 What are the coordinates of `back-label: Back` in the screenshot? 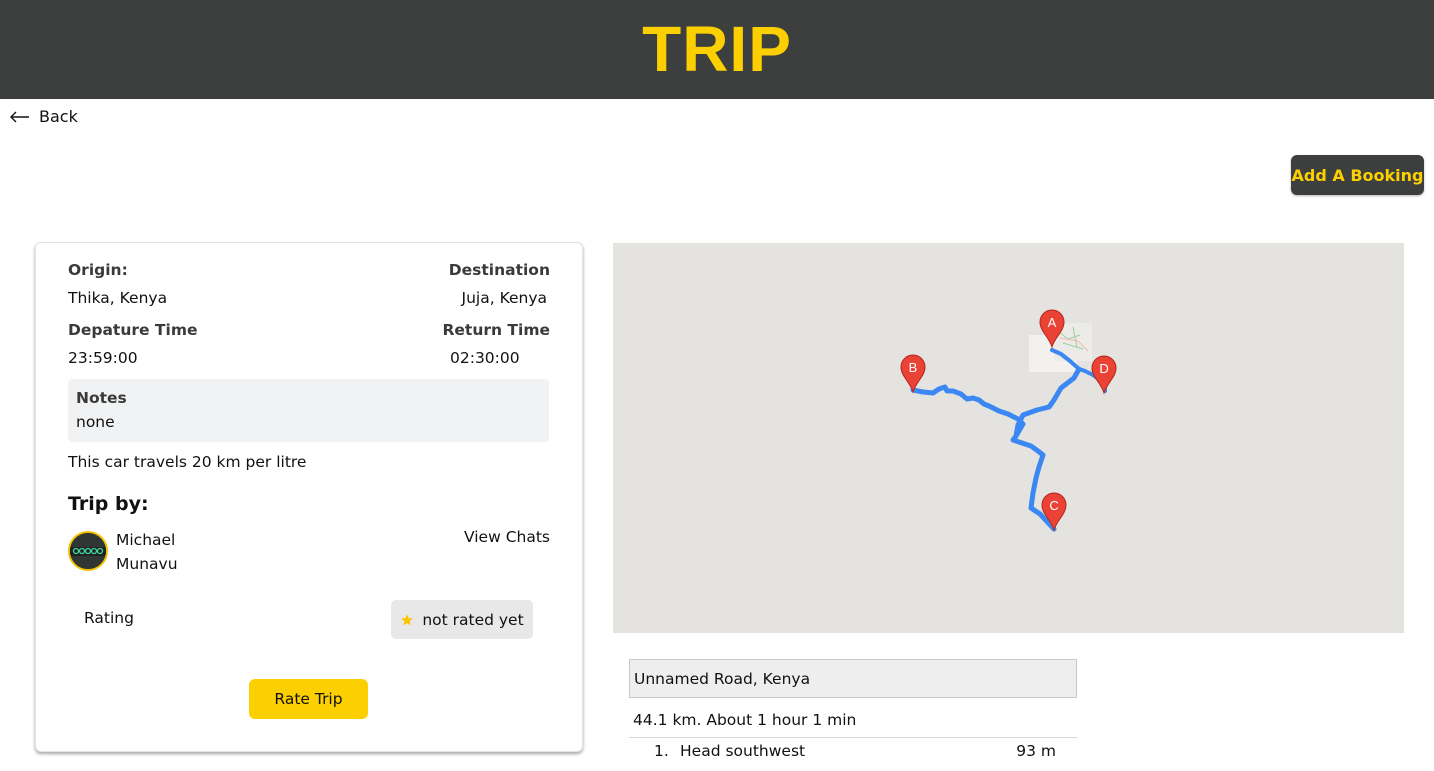 It's located at (58, 116).